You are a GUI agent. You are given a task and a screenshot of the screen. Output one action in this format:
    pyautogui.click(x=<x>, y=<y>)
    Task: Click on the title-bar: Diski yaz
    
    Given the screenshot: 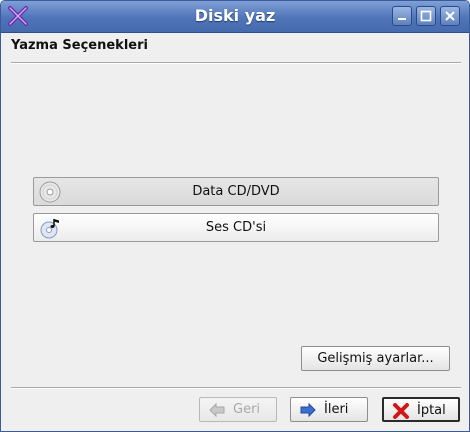 What is the action you would take?
    pyautogui.click(x=235, y=17)
    